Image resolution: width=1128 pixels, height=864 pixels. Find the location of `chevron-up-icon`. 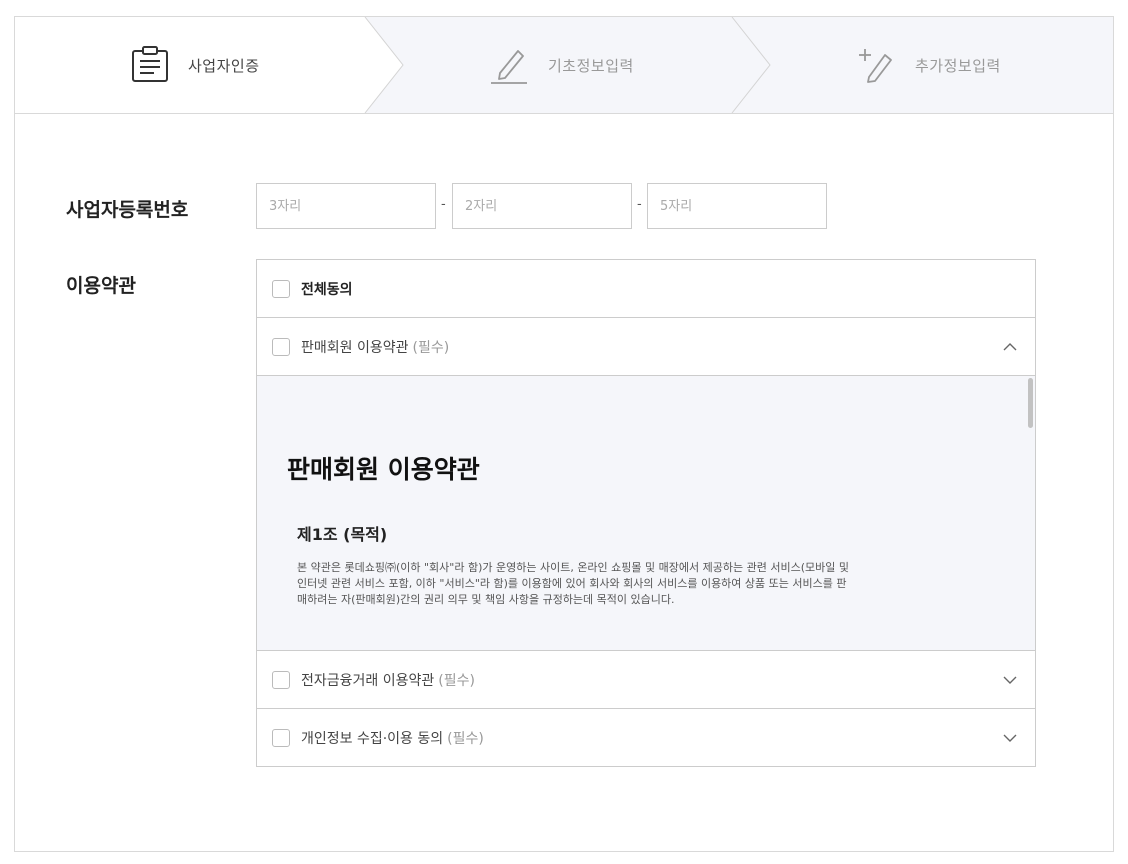

chevron-up-icon is located at coordinates (1010, 347).